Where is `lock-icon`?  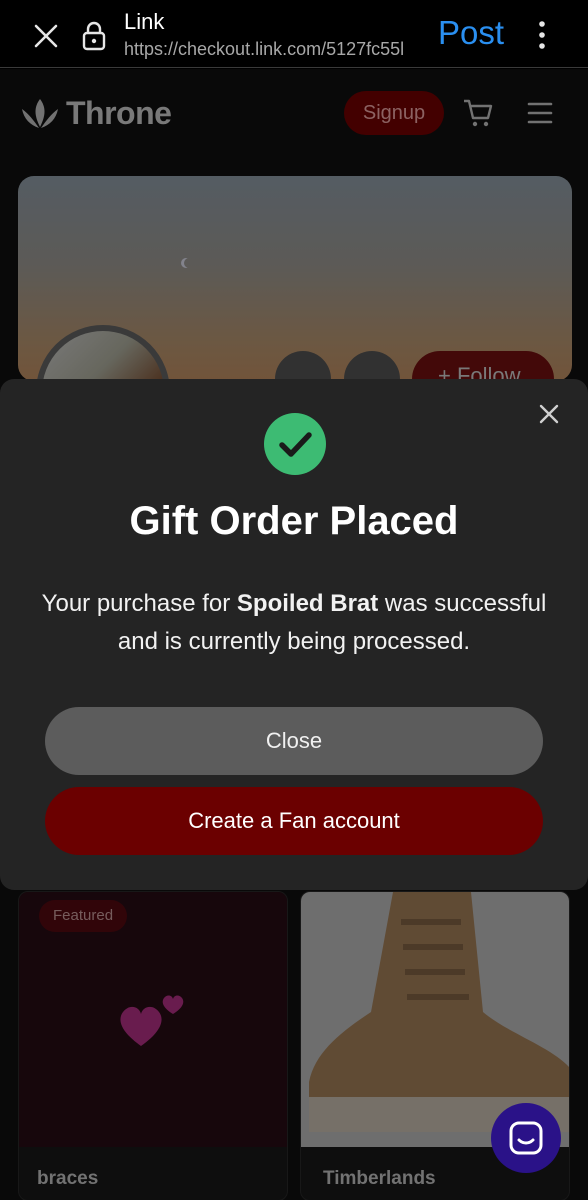 lock-icon is located at coordinates (94, 36).